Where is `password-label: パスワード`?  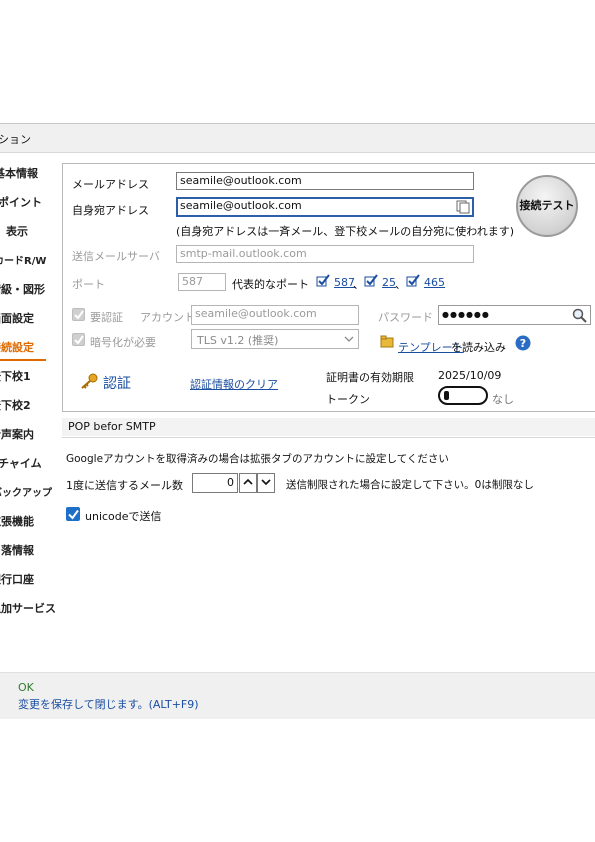
password-label: パスワード is located at coordinates (405, 317).